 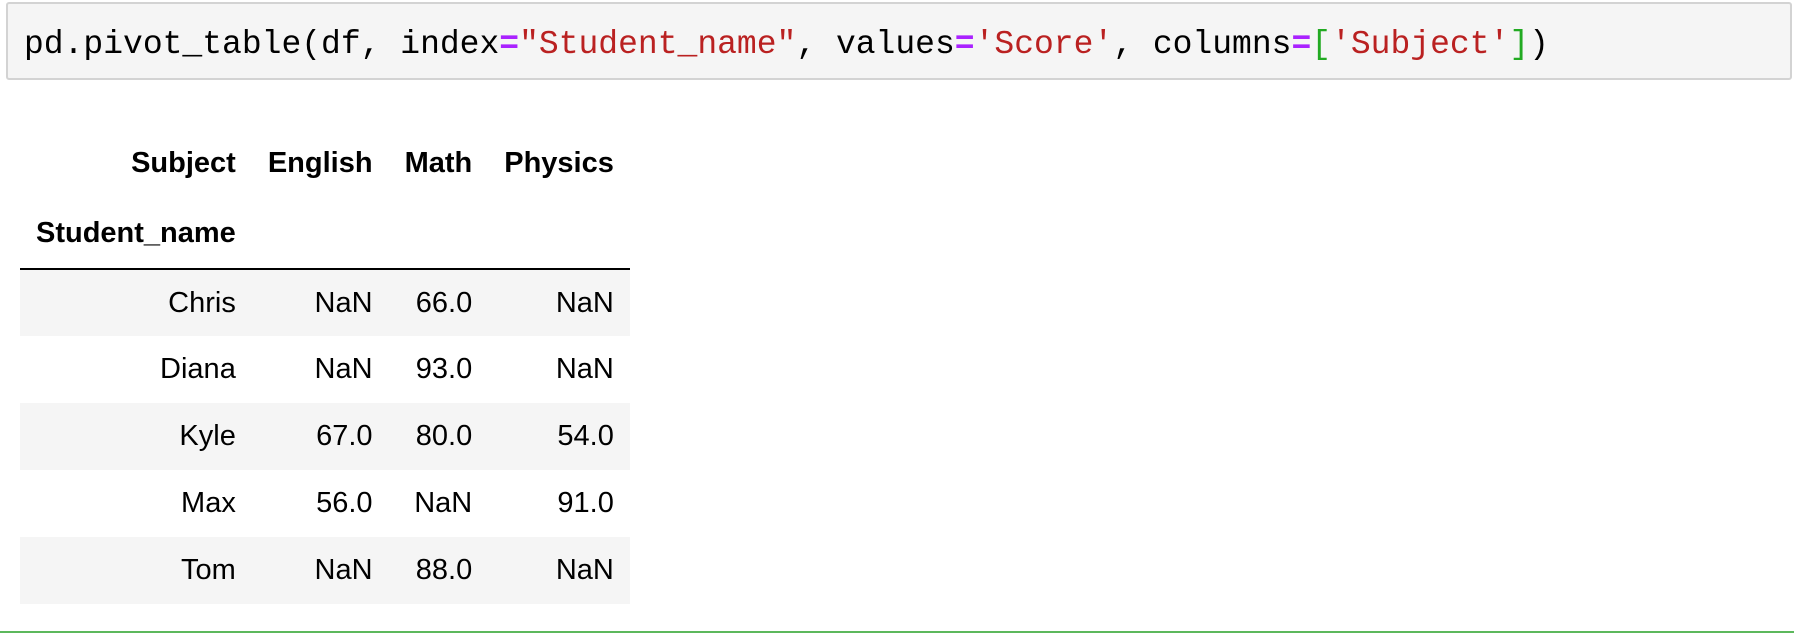 What do you see at coordinates (262, 44) in the screenshot?
I see `code-token: pd.pivot_table(df, index` at bounding box center [262, 44].